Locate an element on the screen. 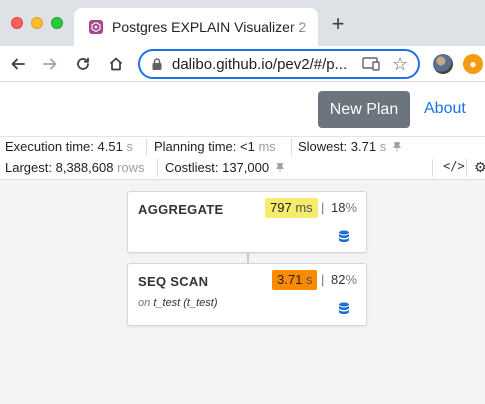  cast-icon is located at coordinates (371, 64).